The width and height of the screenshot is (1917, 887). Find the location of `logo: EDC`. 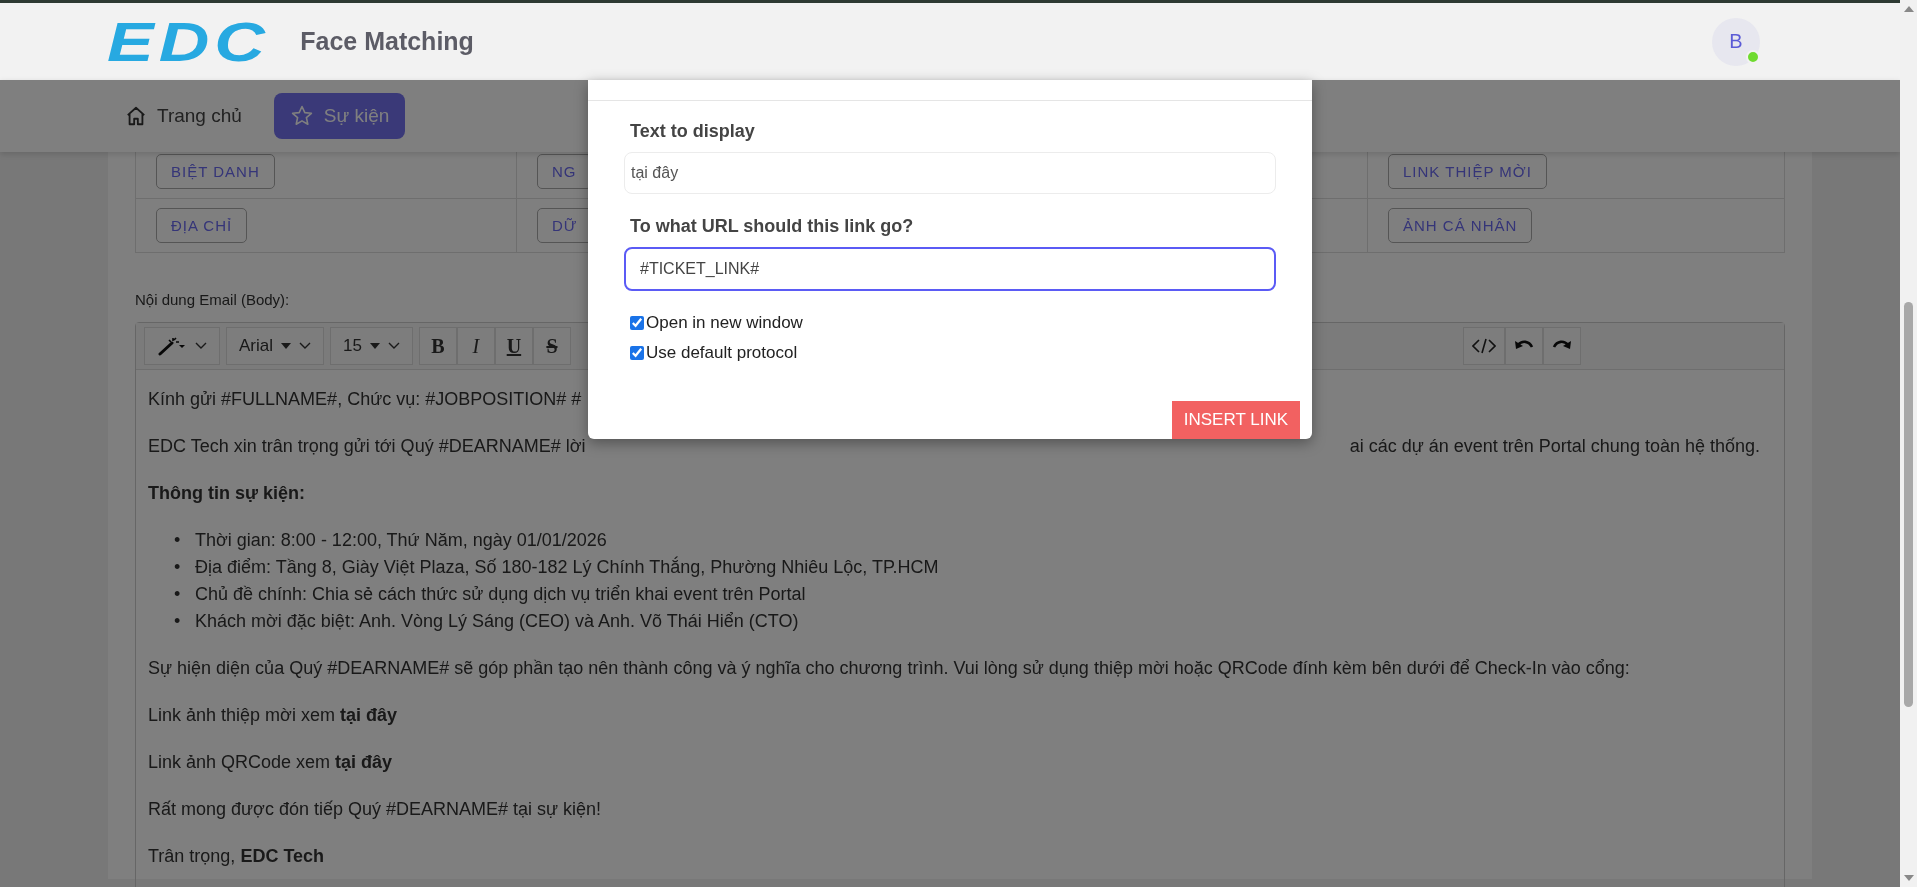

logo: EDC is located at coordinates (188, 41).